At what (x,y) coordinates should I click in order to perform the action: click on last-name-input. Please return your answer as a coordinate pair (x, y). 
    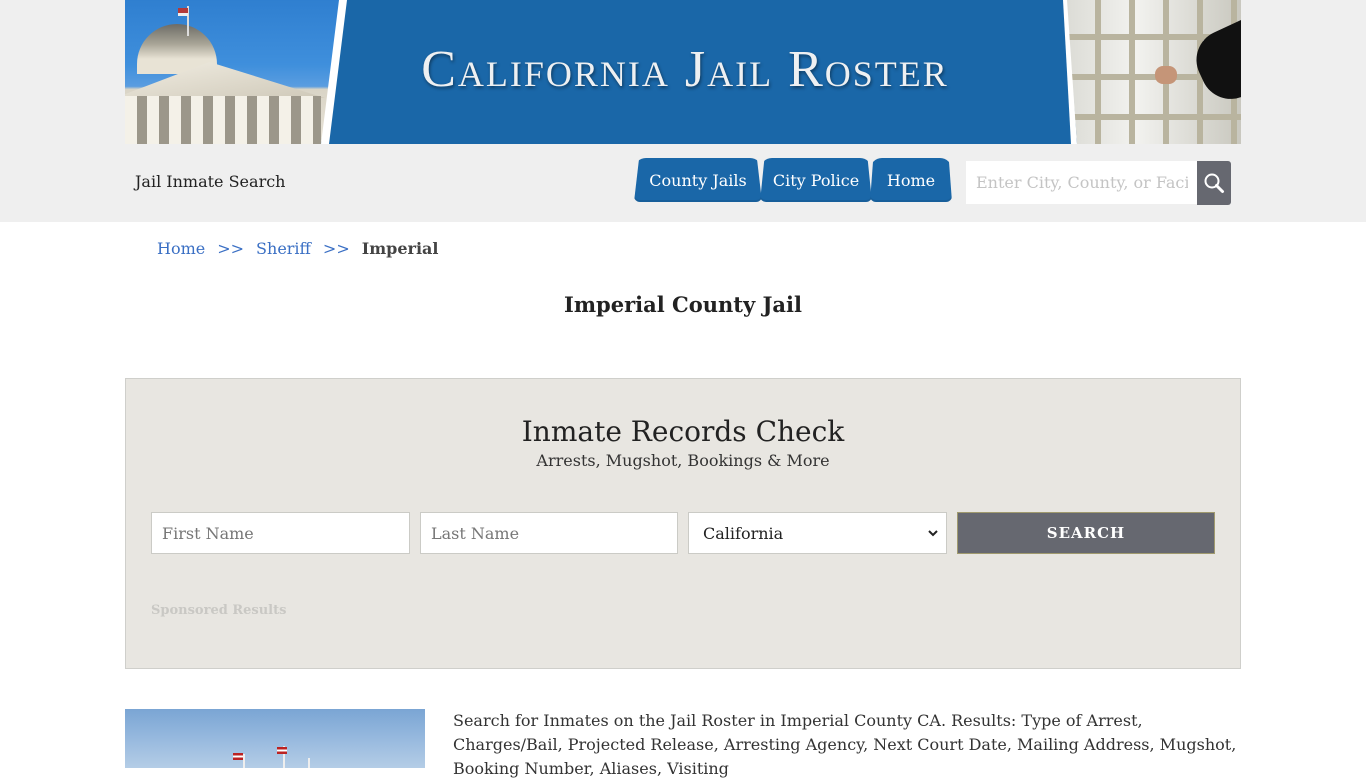
    Looking at the image, I should click on (549, 533).